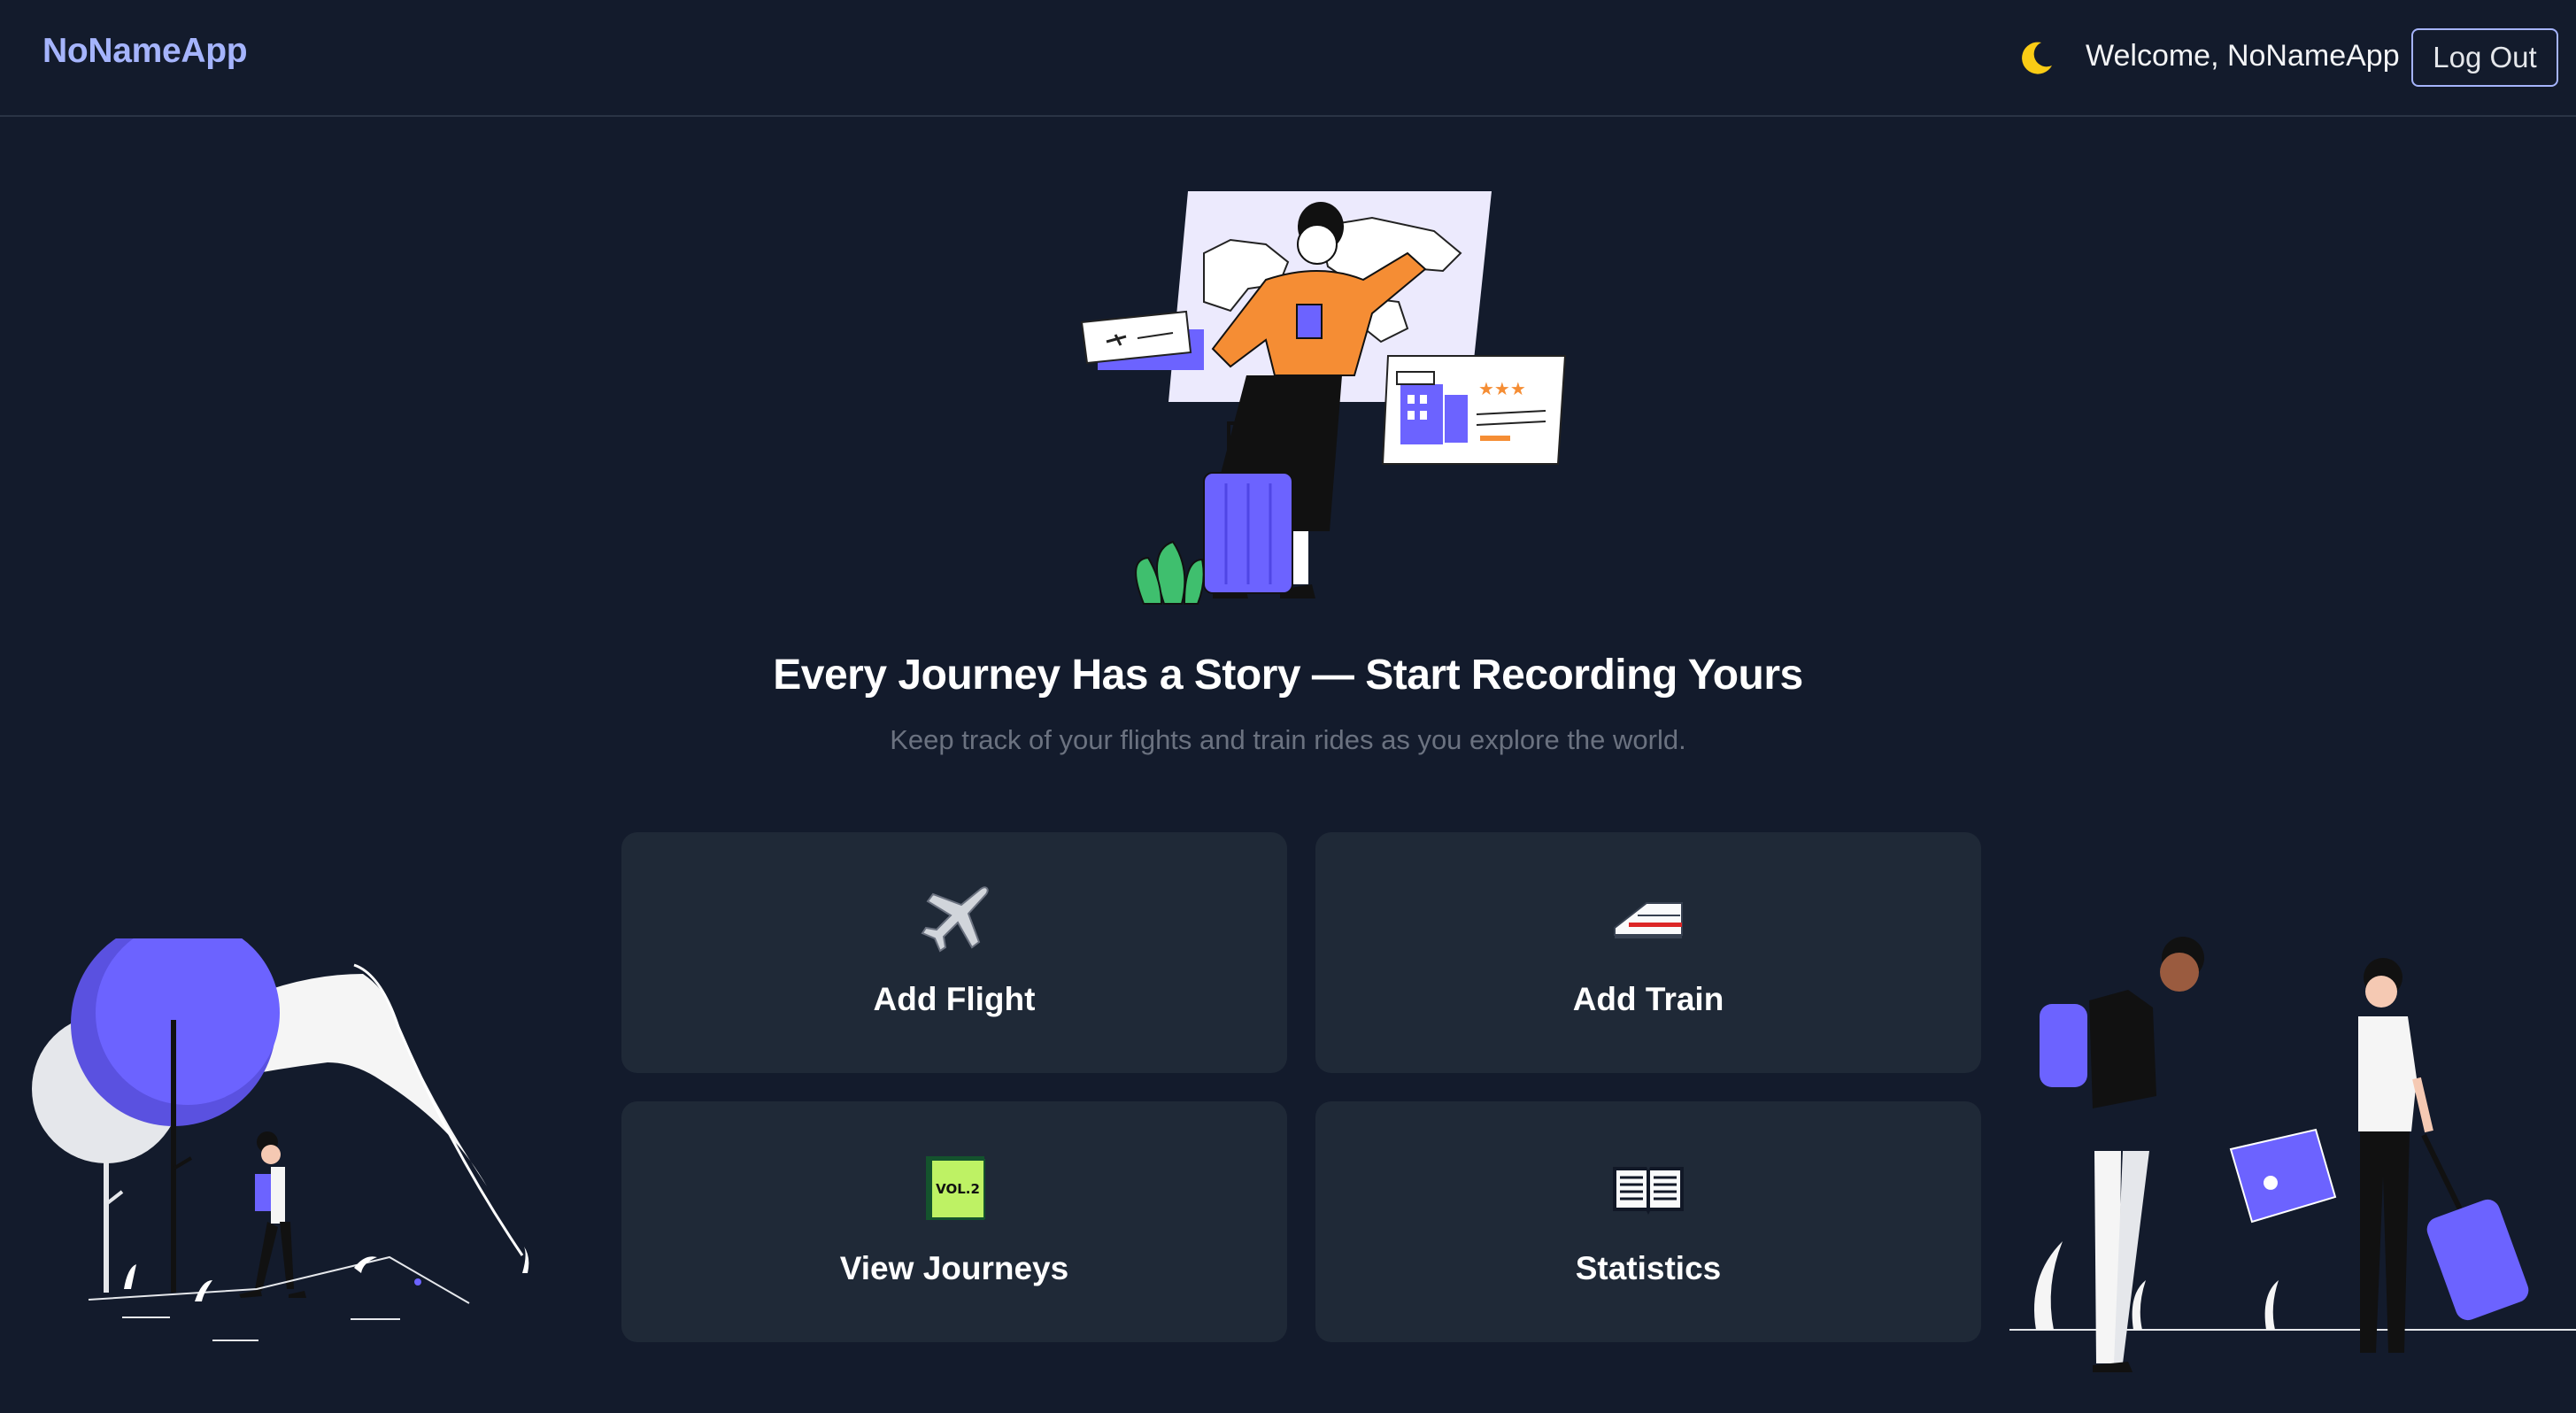 The image size is (2576, 1413). What do you see at coordinates (1288, 58) in the screenshot?
I see `top-navbar: NoNameApp Welcome, NoNameApp Log Out` at bounding box center [1288, 58].